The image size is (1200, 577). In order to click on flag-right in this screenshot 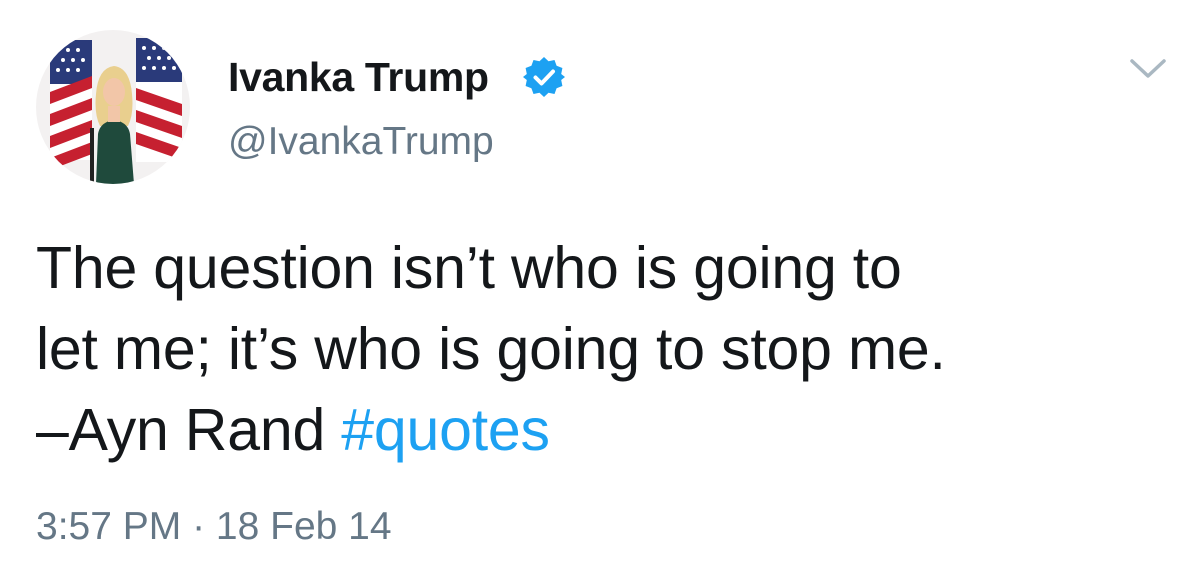, I will do `click(159, 100)`.